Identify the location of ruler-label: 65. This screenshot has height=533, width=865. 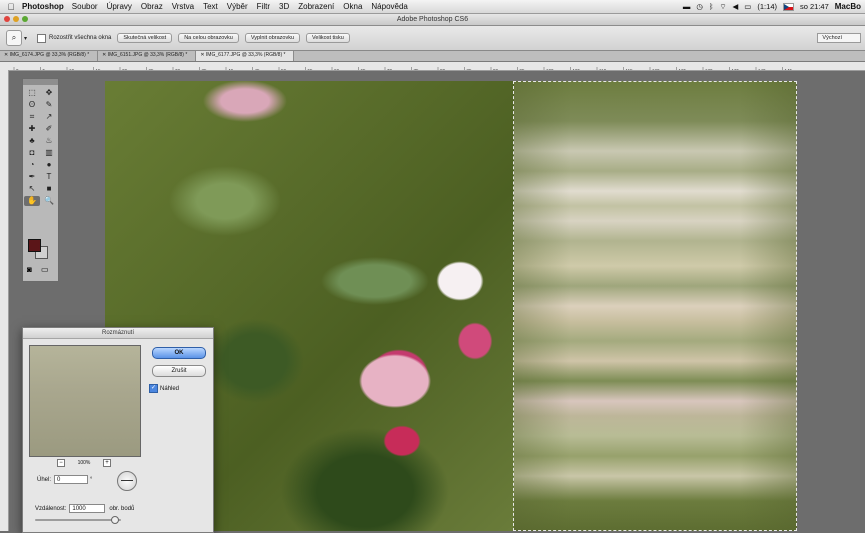
(364, 69).